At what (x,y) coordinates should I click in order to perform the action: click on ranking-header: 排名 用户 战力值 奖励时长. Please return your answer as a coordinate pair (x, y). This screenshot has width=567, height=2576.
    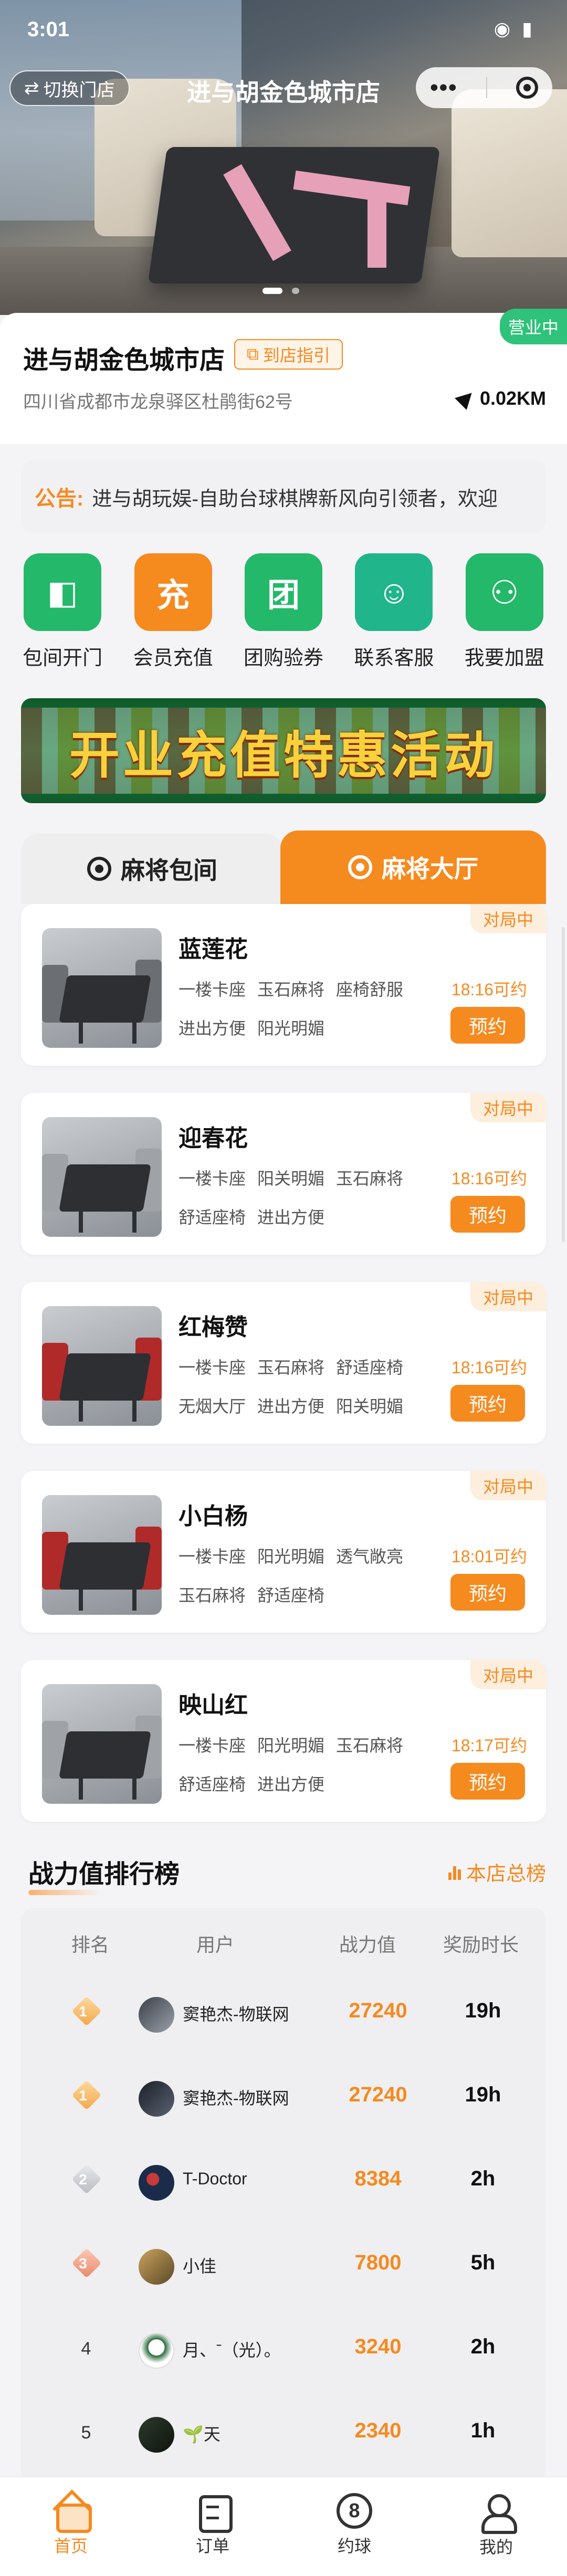
    Looking at the image, I should click on (283, 1943).